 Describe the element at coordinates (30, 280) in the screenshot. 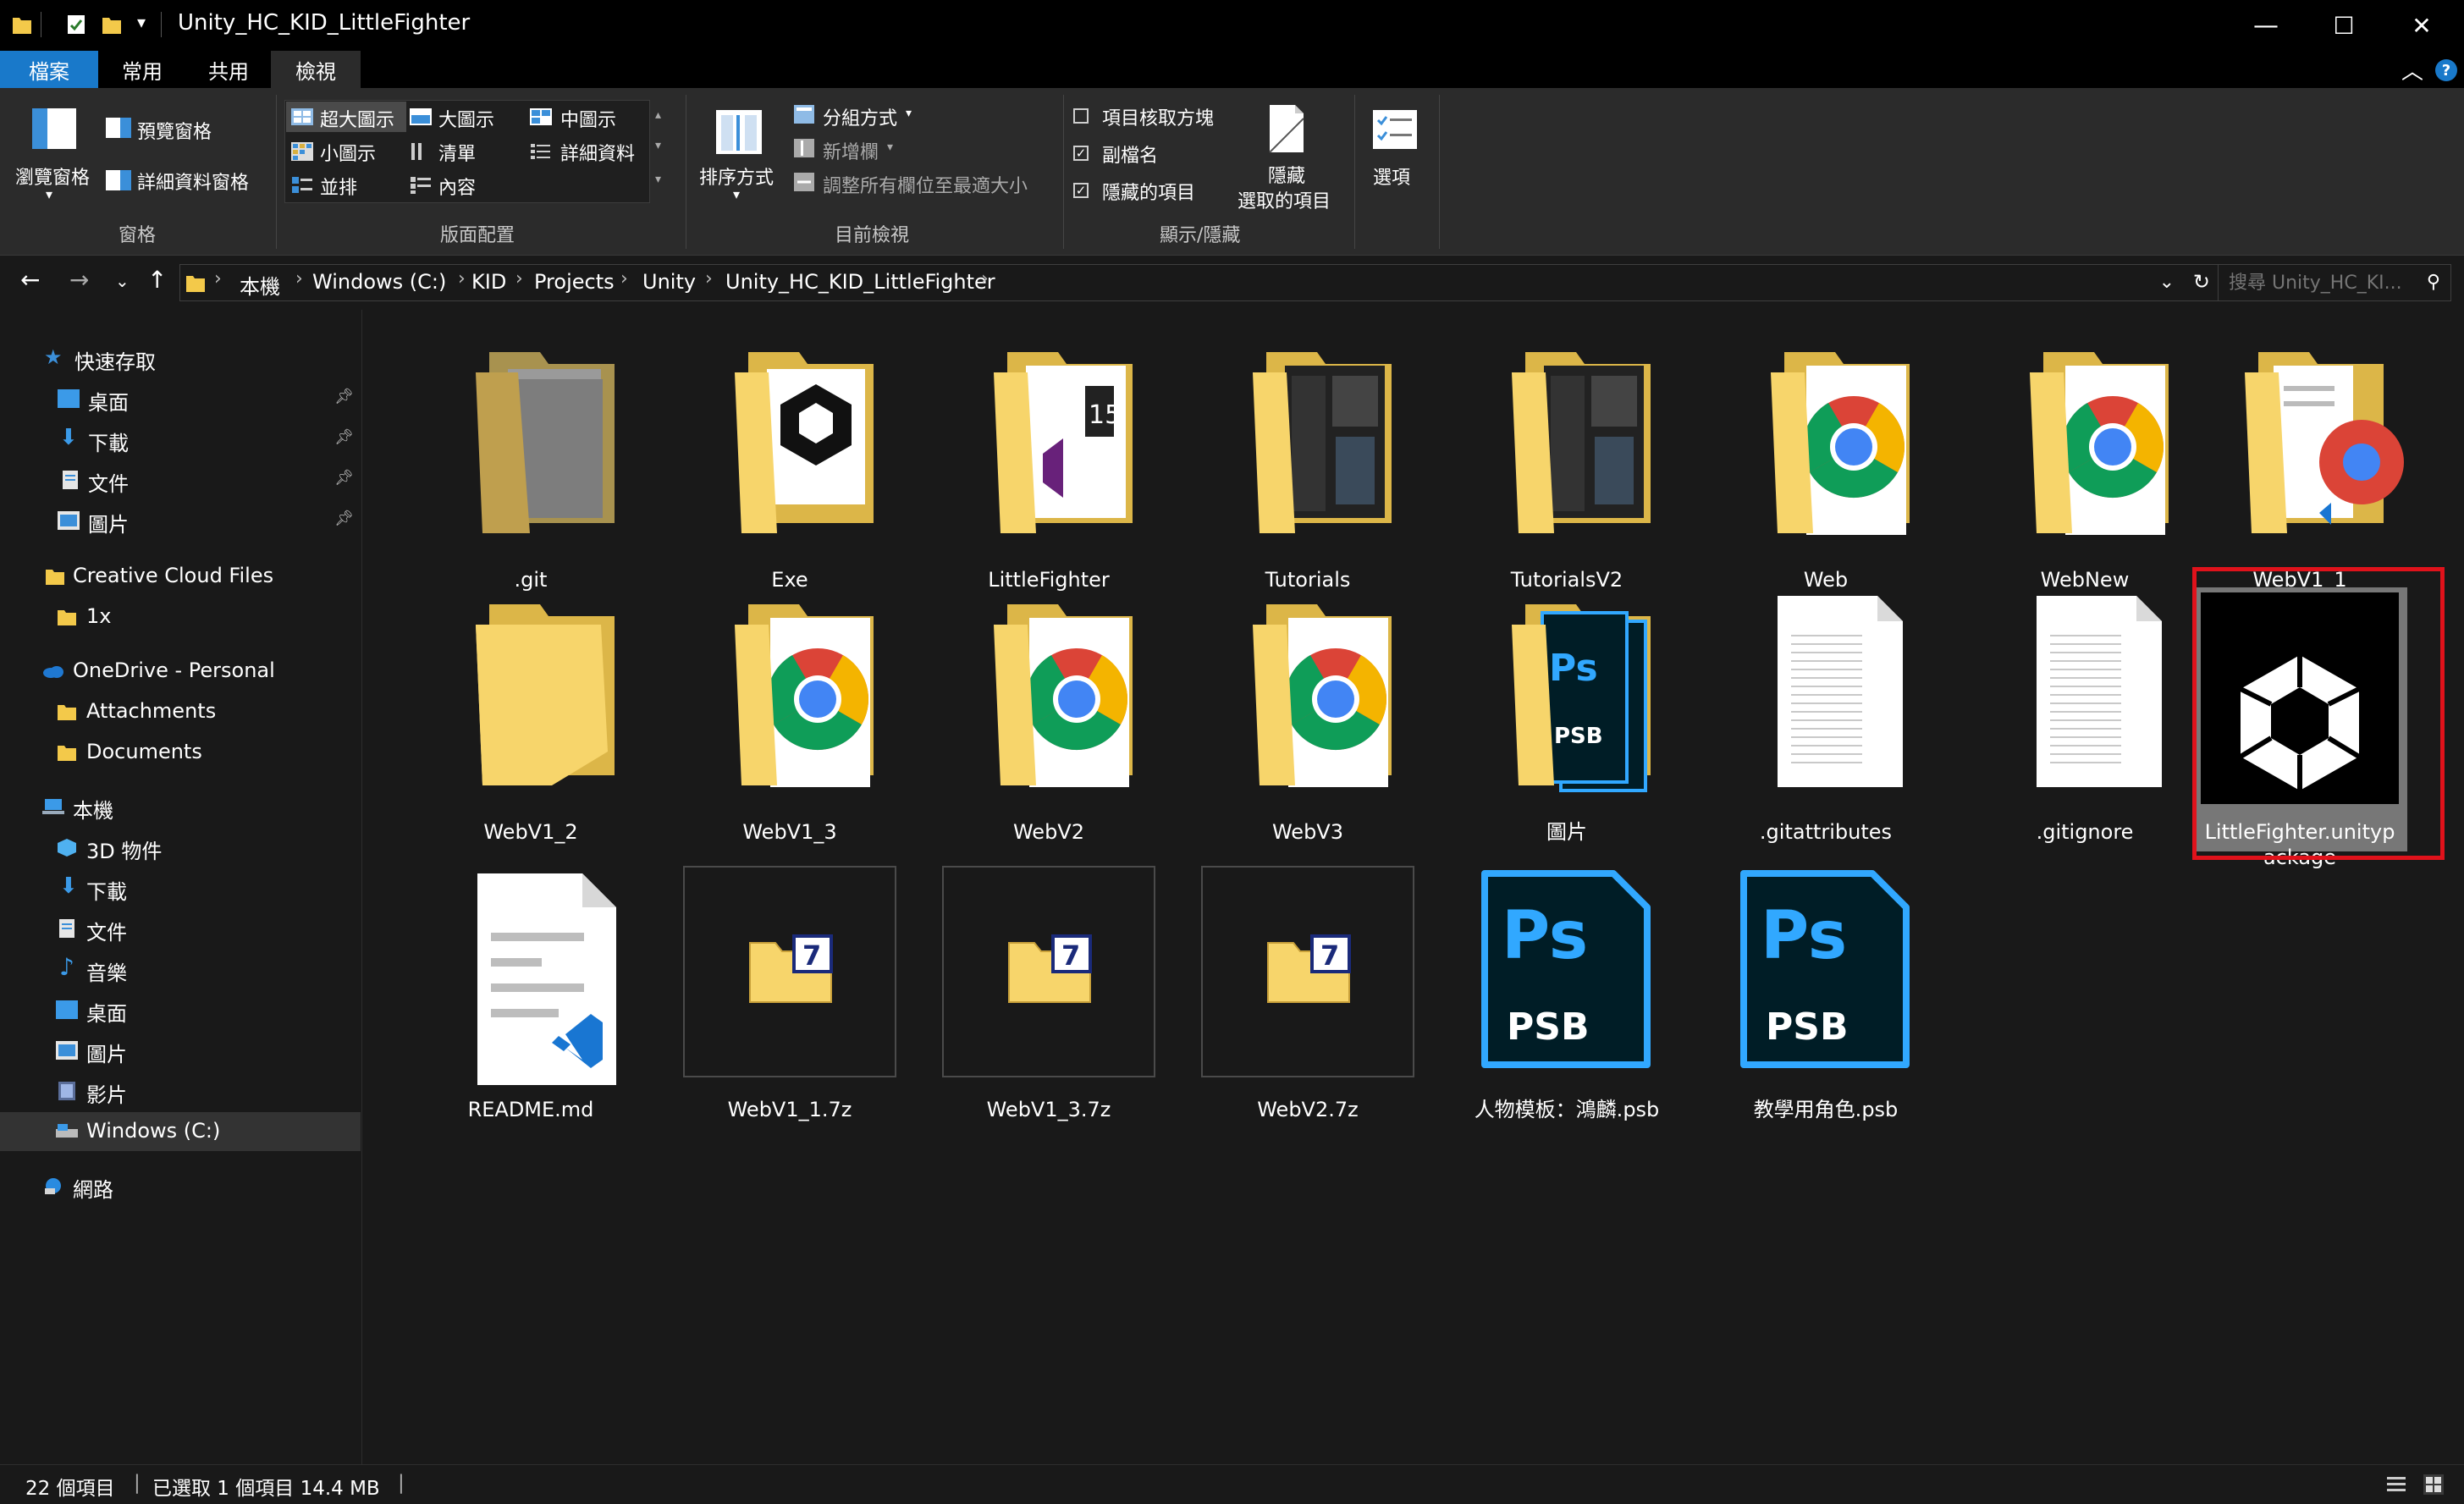

I see `back-arrow-icon: ←` at that location.